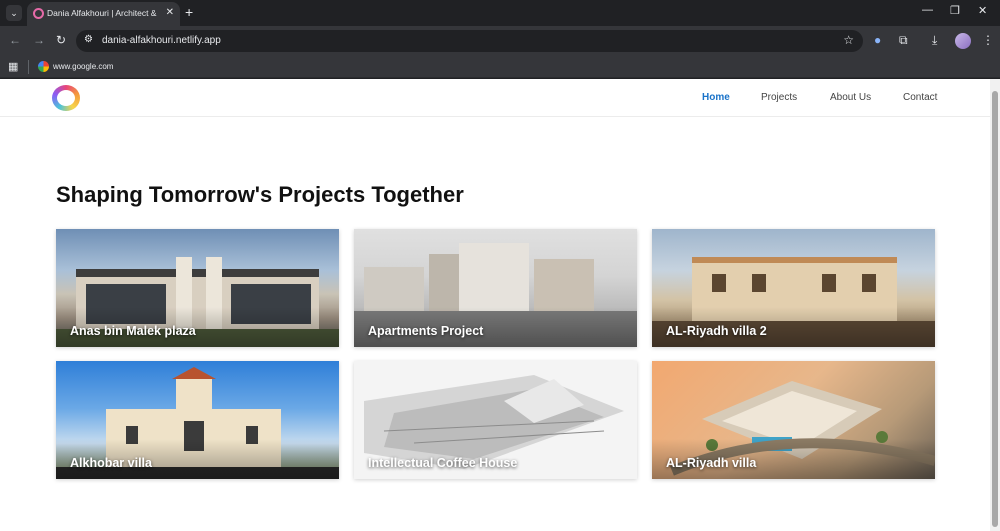  Describe the element at coordinates (988, 40) in the screenshot. I see `kebab-menu-icon: ⋮` at that location.